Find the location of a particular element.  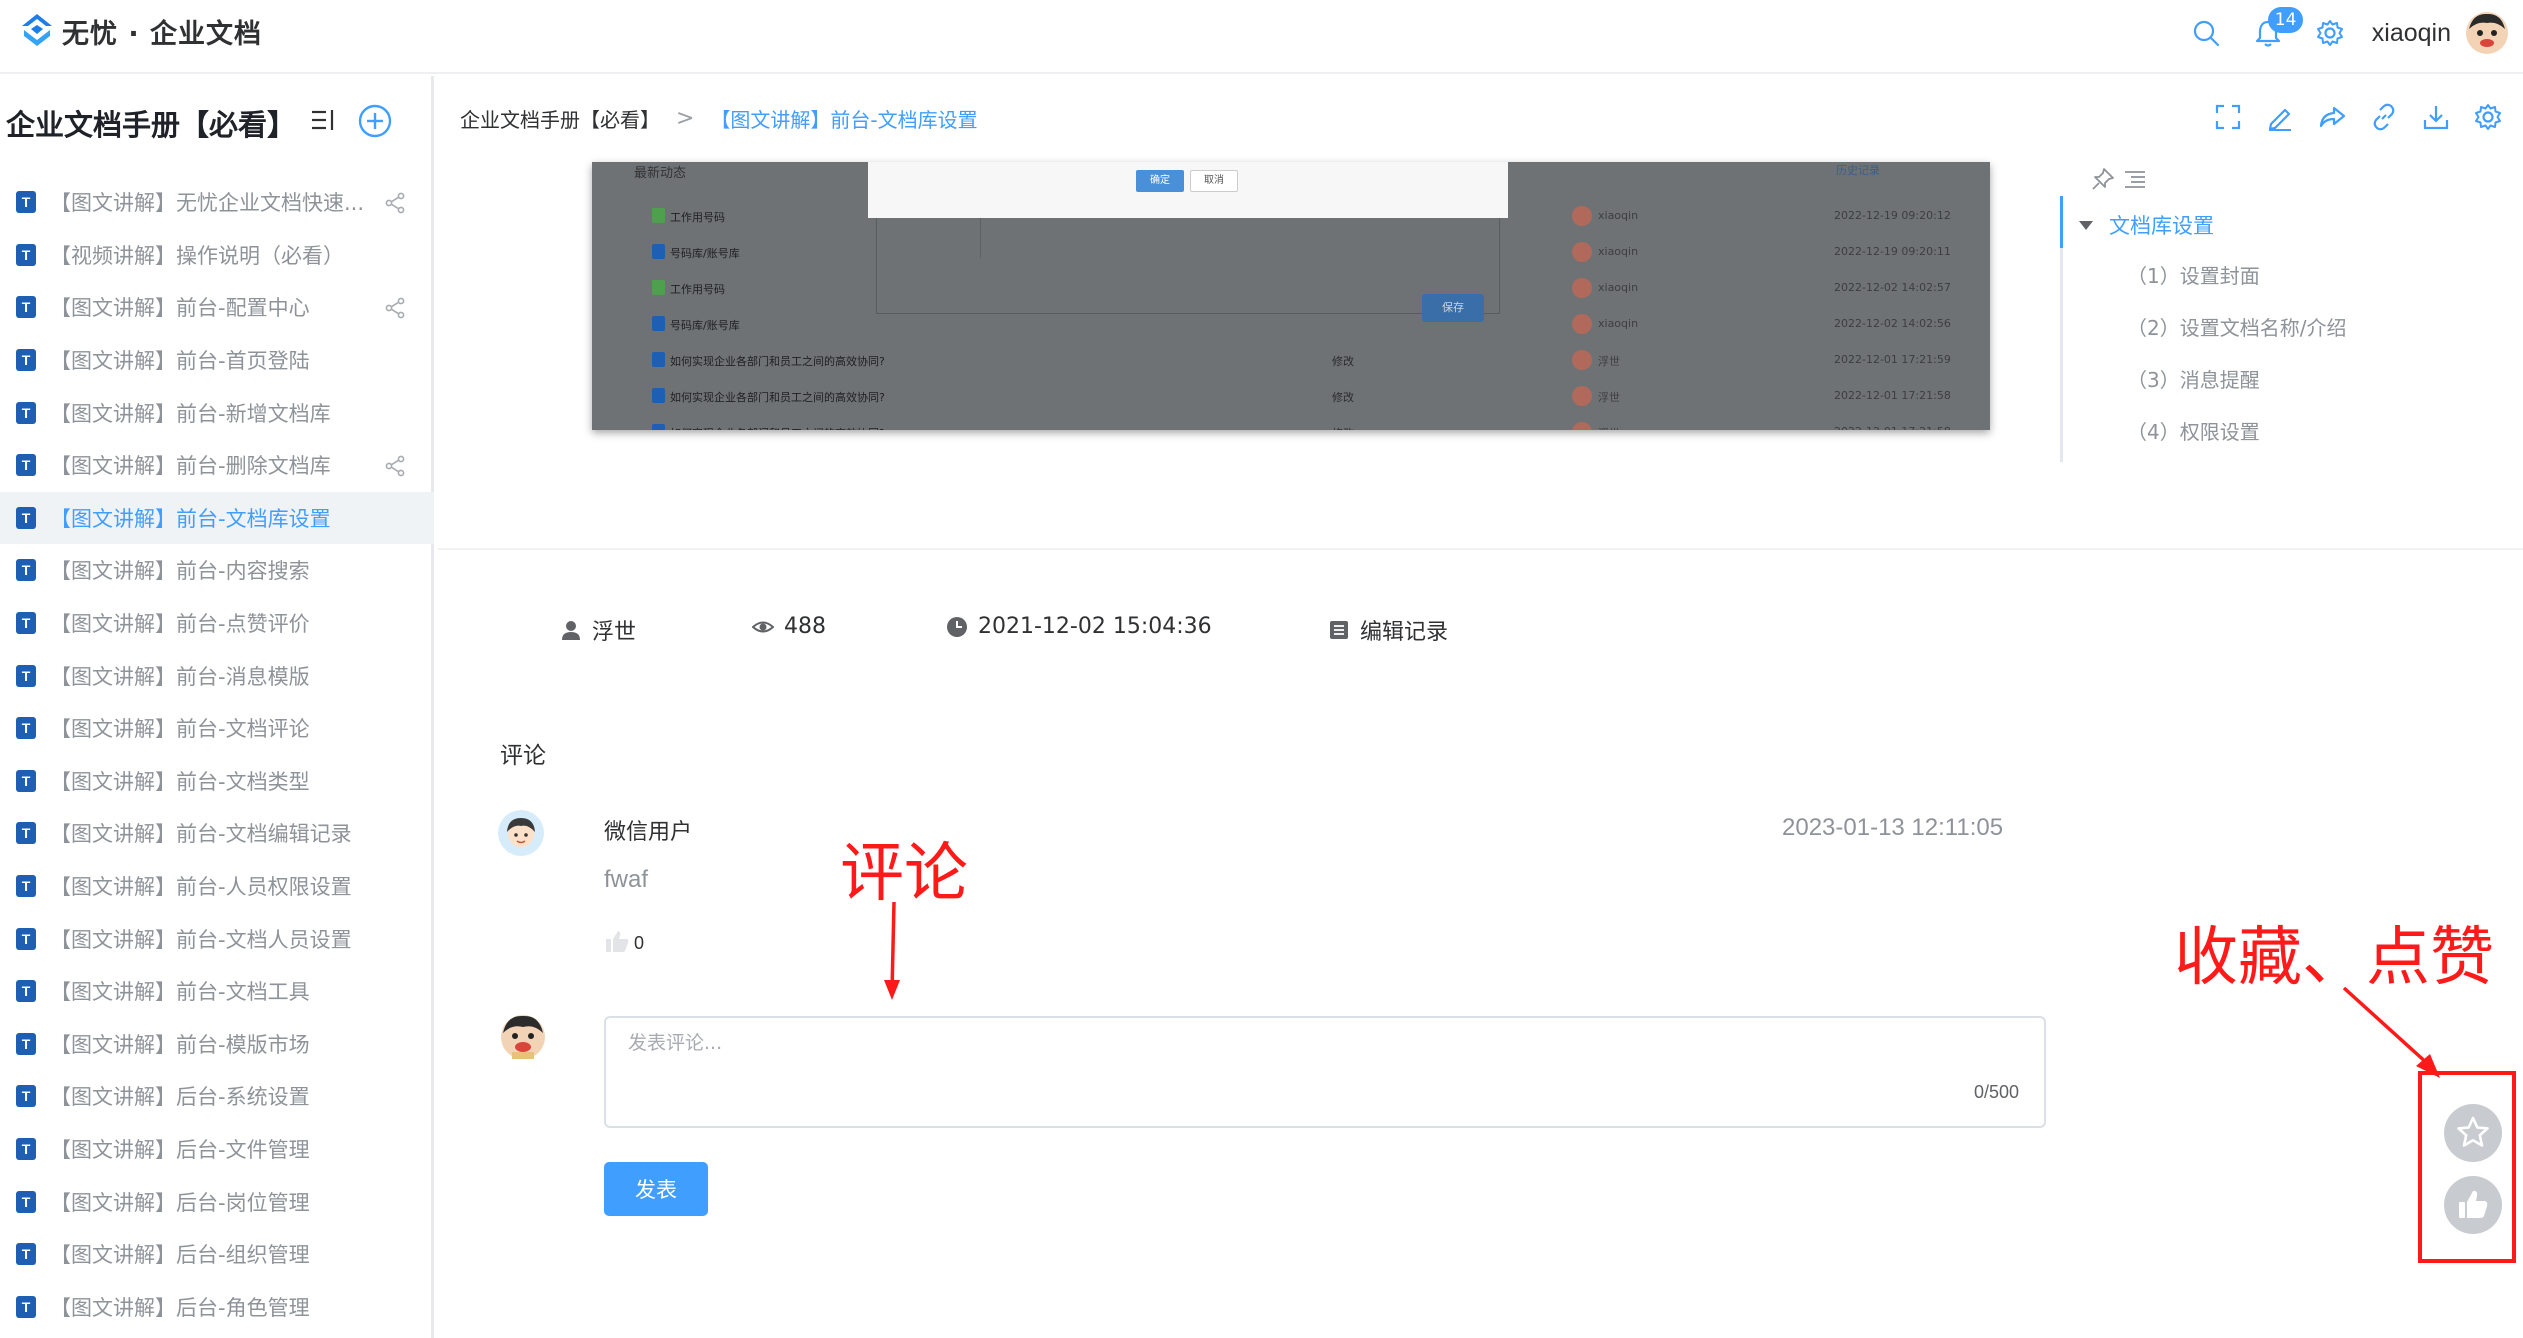

sidebar-doc-item: T 【图文讲解】后台-文件管理 is located at coordinates (217, 1149).